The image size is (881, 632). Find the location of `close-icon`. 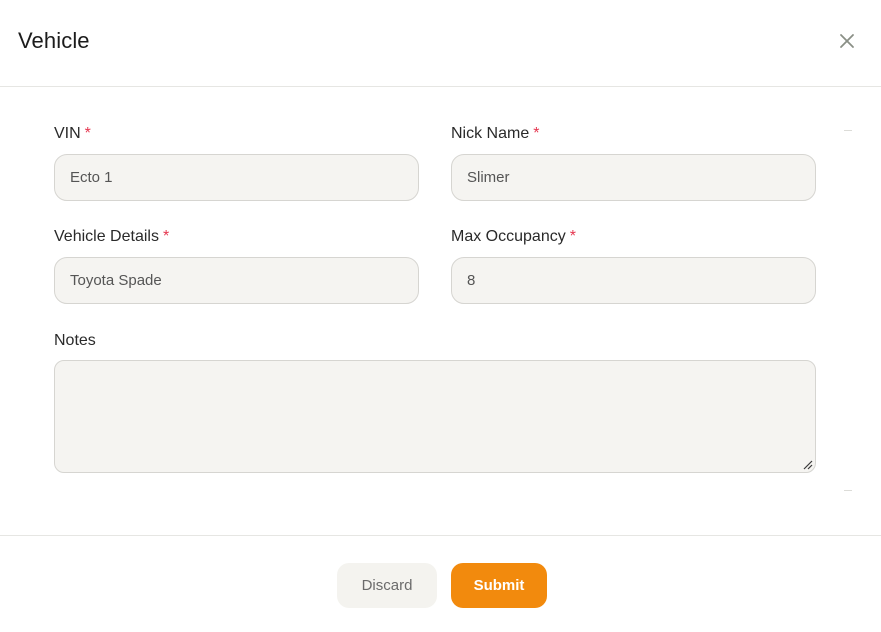

close-icon is located at coordinates (847, 41).